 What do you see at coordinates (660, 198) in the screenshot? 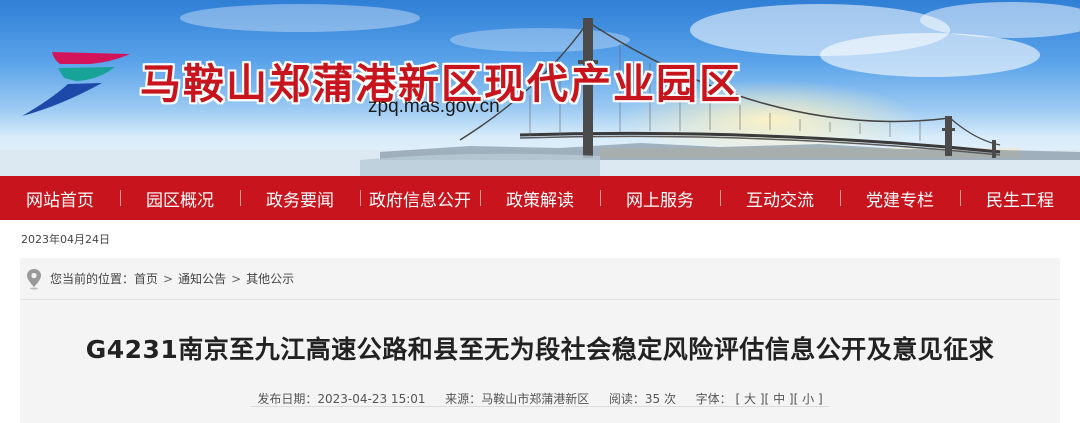
I see `nav-item-online-services: 网上服务` at bounding box center [660, 198].